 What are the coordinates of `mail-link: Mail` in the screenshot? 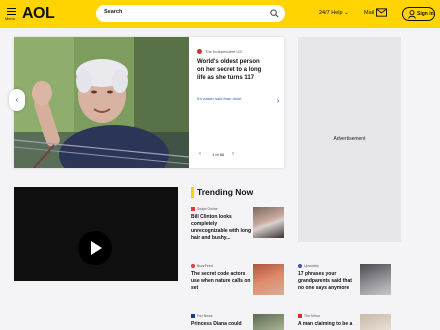 It's located at (369, 13).